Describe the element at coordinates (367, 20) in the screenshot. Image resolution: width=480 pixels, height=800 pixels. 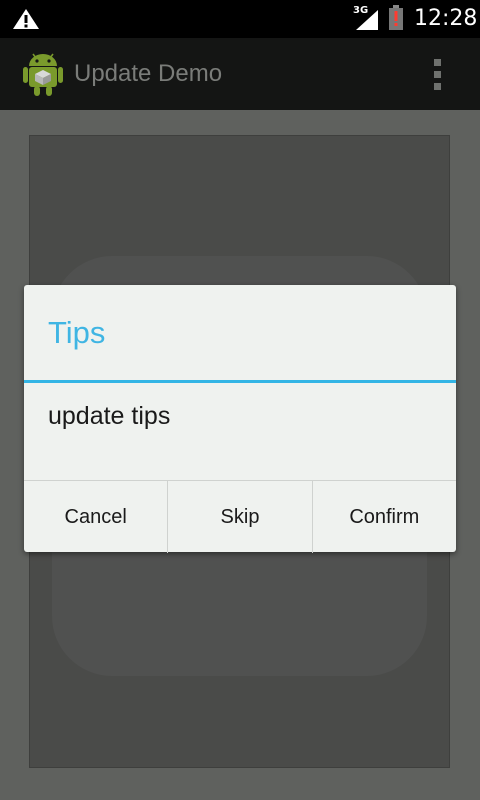
I see `signal-icon` at that location.